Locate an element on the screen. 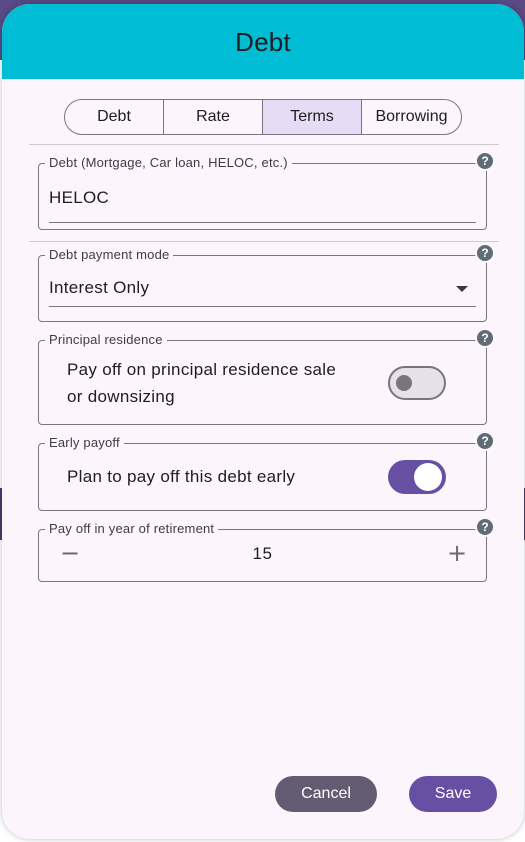 Image resolution: width=525 pixels, height=842 pixels. principal-residence-label-line2: or downsizing is located at coordinates (121, 396).